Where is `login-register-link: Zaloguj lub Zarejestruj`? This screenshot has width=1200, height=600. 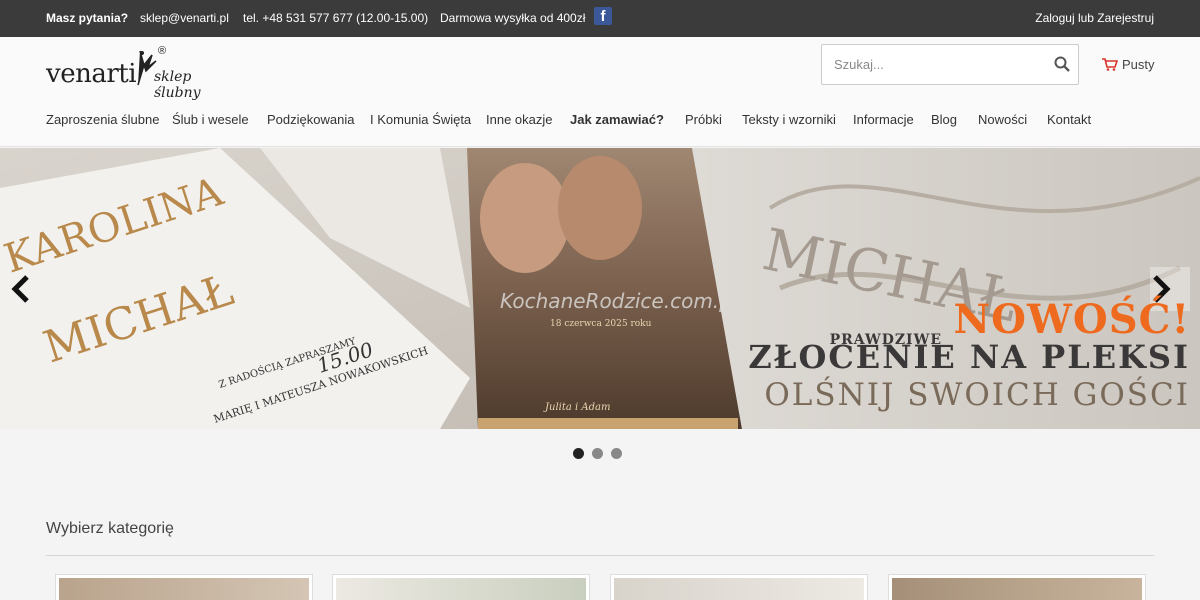 login-register-link: Zaloguj lub Zarejestruj is located at coordinates (1094, 18).